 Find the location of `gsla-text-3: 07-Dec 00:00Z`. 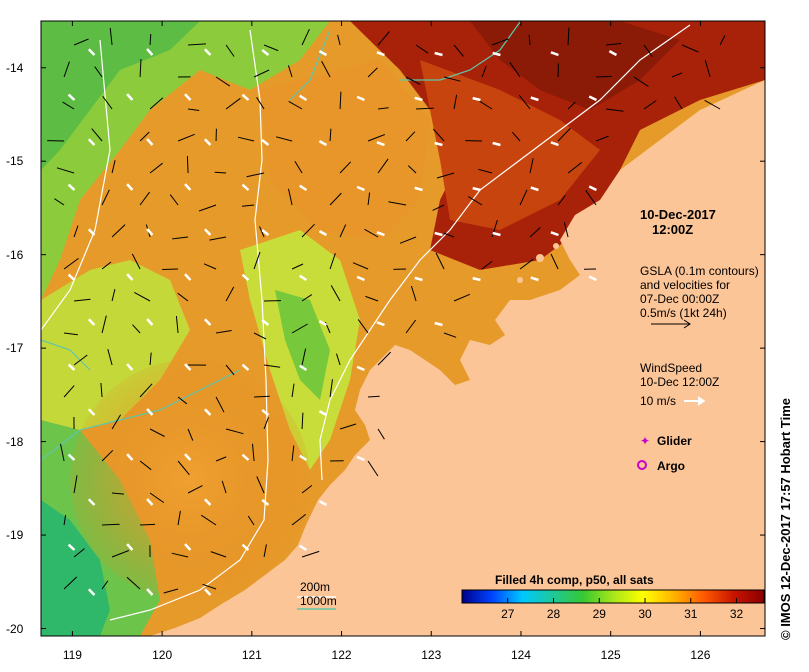

gsla-text-3: 07-Dec 00:00Z is located at coordinates (680, 299).